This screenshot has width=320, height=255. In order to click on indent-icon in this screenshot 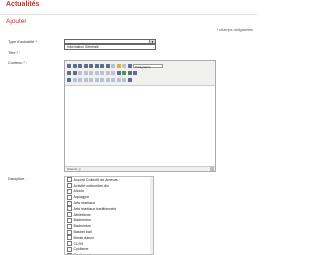, I will do `click(85, 72)`.